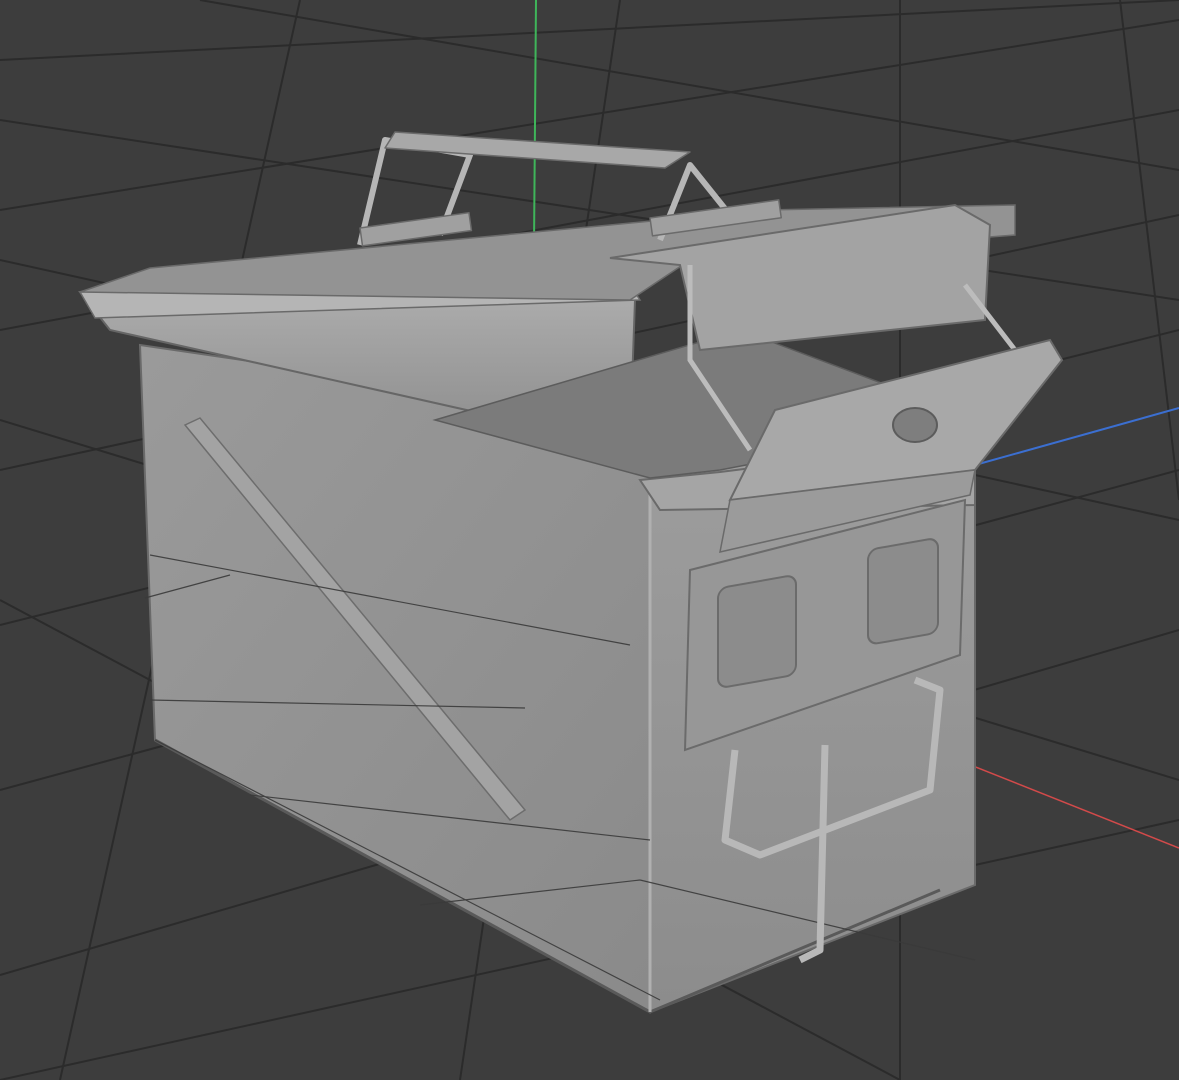  I want to click on front-window-right, so click(903, 591).